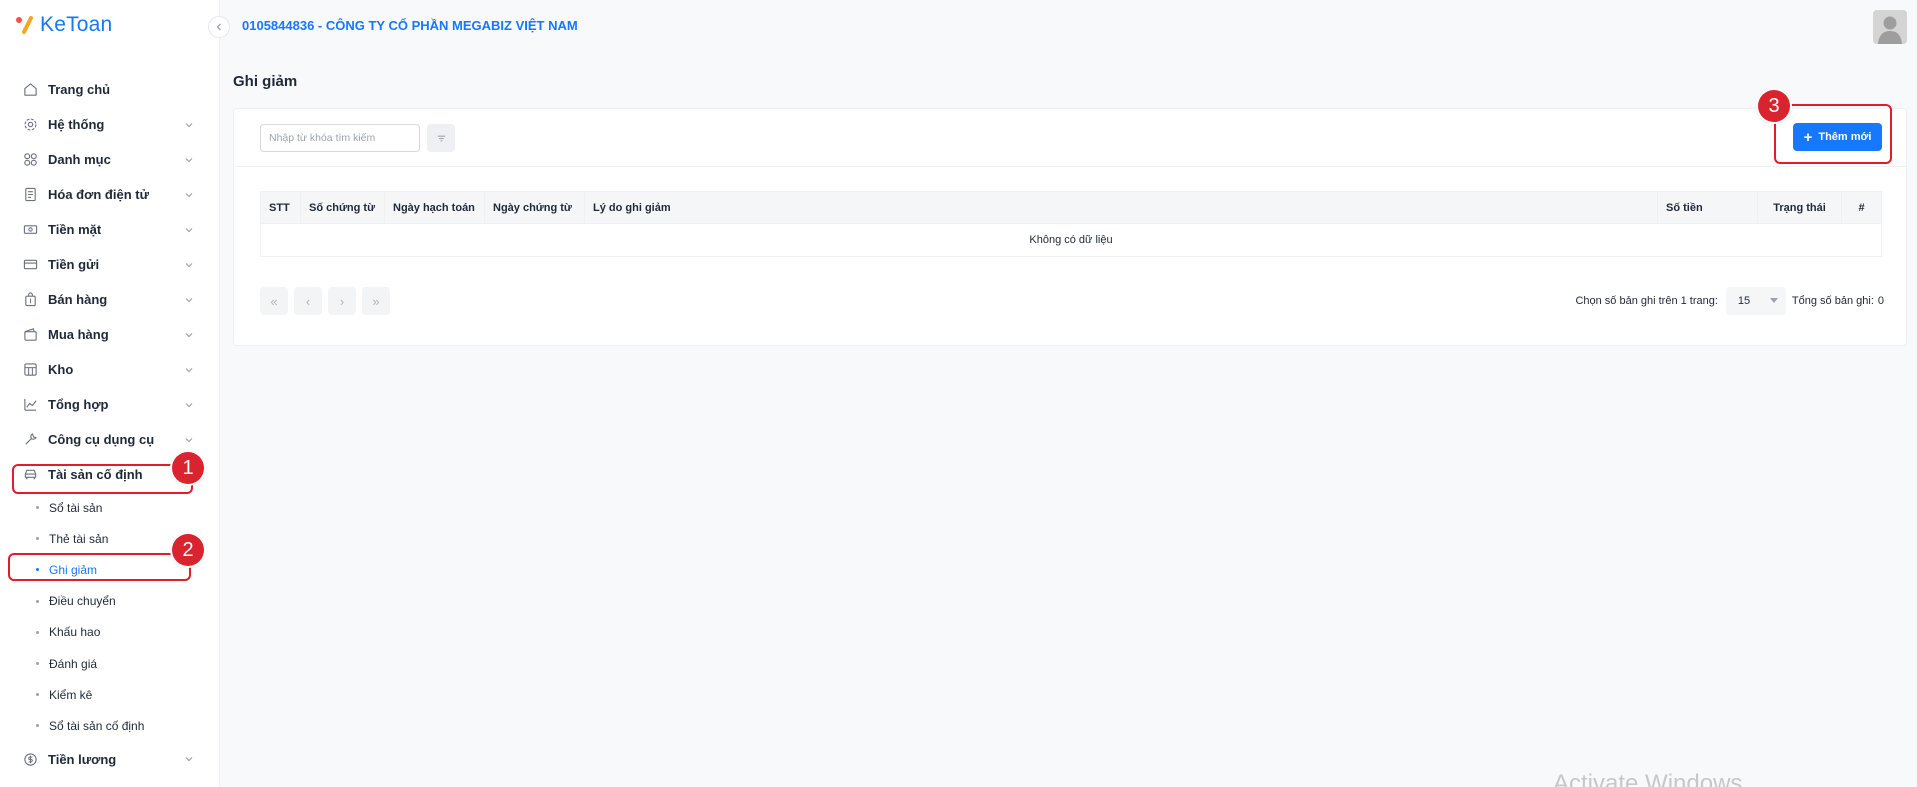 Image resolution: width=1917 pixels, height=787 pixels. What do you see at coordinates (1071, 240) in the screenshot?
I see `empty-state-text: Không có dữ liệu` at bounding box center [1071, 240].